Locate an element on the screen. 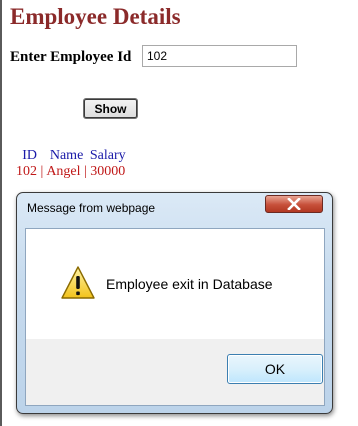 Image resolution: width=358 pixels, height=426 pixels. results-header-row: ID Name Salary is located at coordinates (72, 156).